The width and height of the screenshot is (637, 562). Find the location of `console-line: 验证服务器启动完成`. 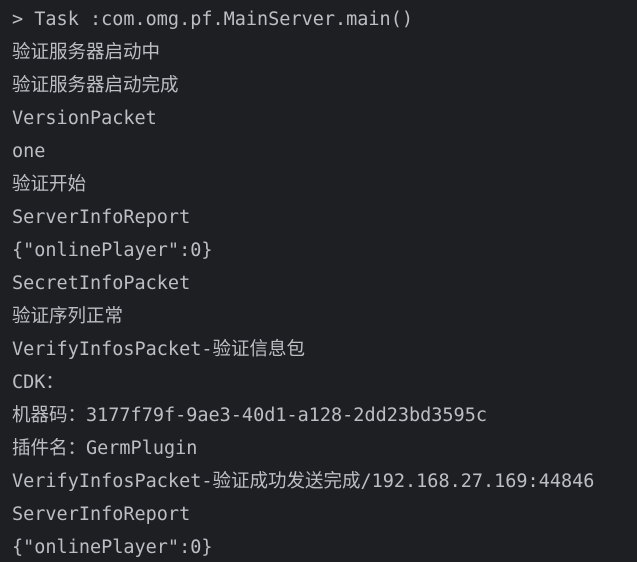

console-line: 验证服务器启动完成 is located at coordinates (95, 85).